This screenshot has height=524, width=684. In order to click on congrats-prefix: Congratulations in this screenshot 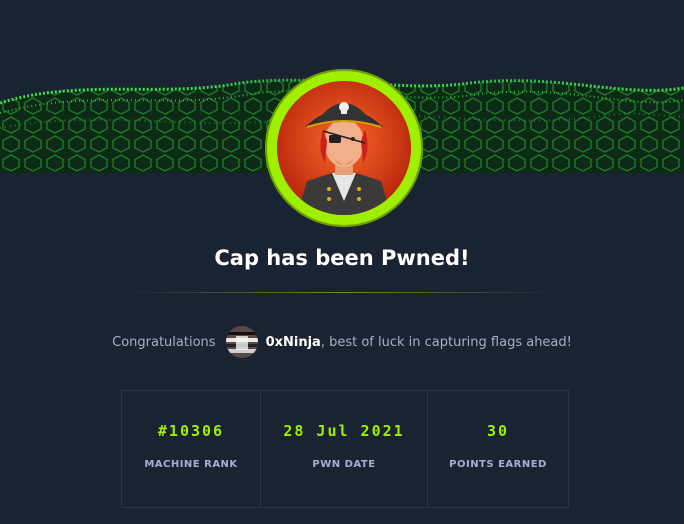, I will do `click(164, 342)`.